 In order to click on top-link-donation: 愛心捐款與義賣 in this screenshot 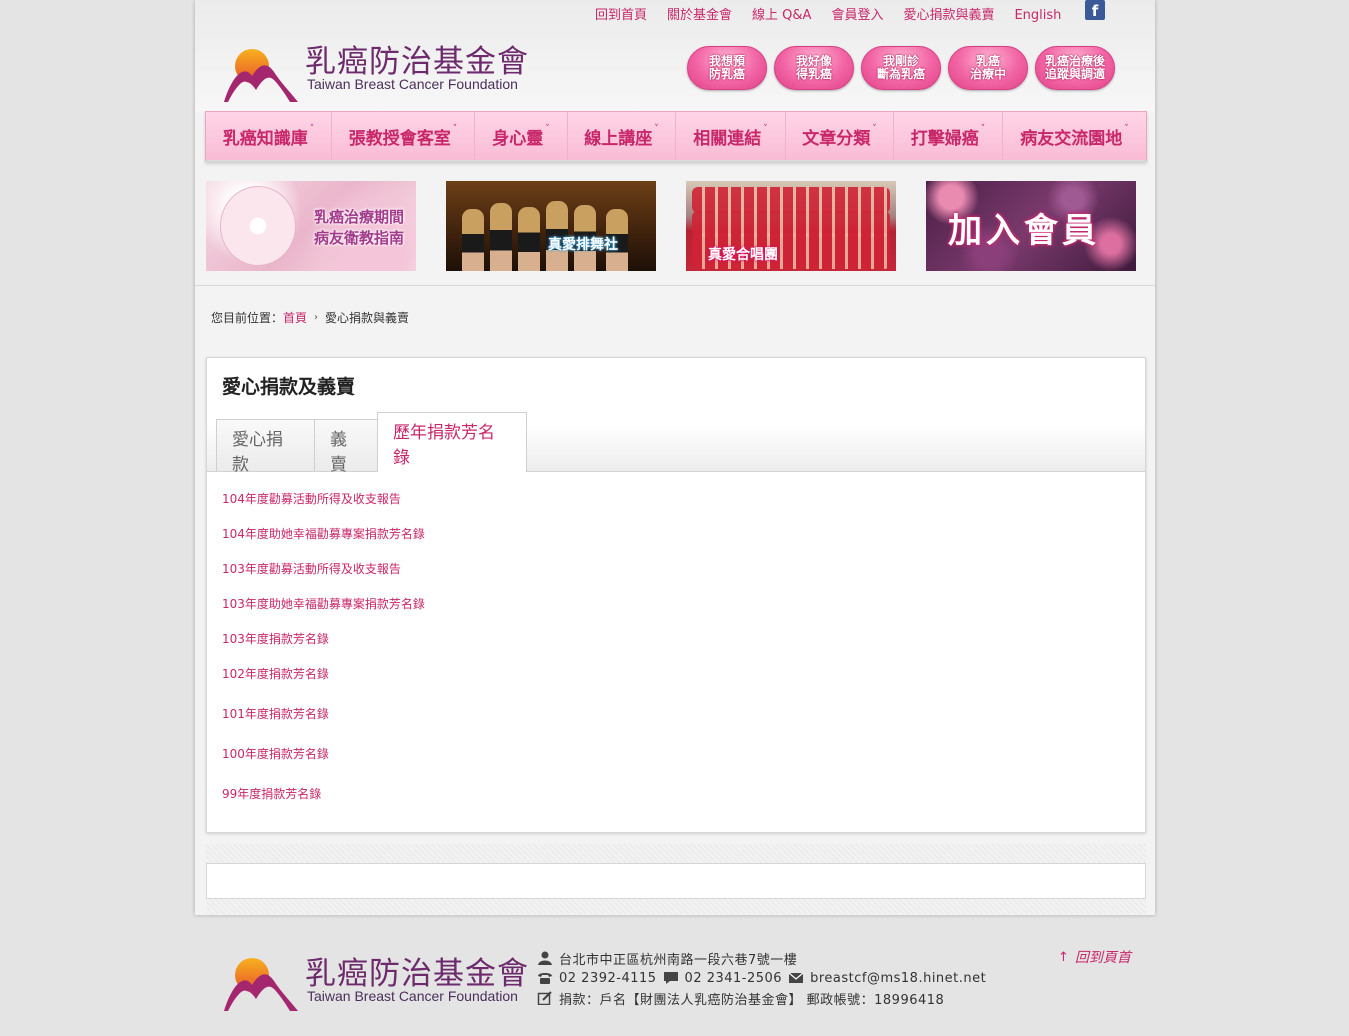, I will do `click(948, 16)`.